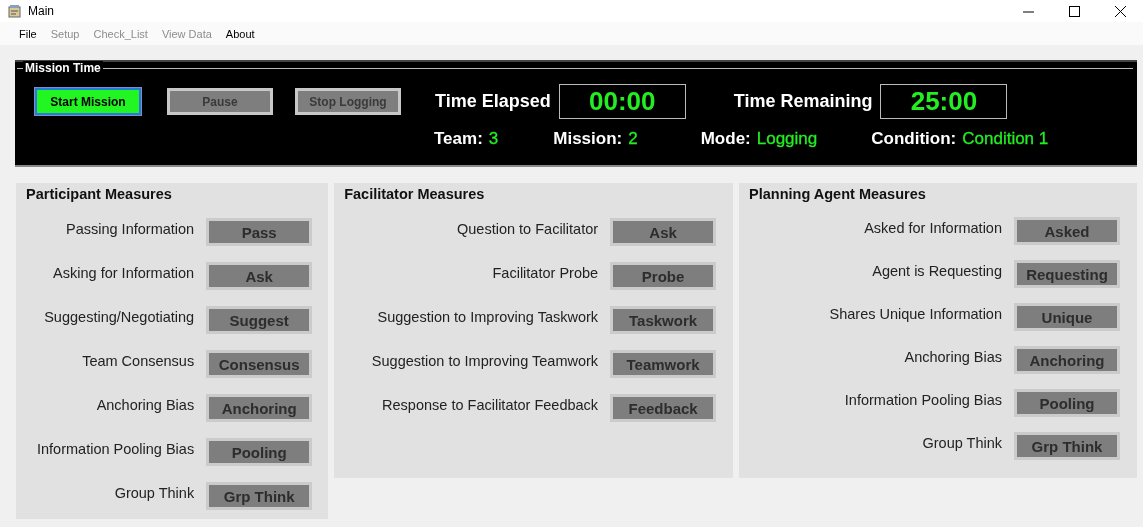 The height and width of the screenshot is (527, 1143). What do you see at coordinates (63, 68) in the screenshot?
I see `group-title: Mission Time` at bounding box center [63, 68].